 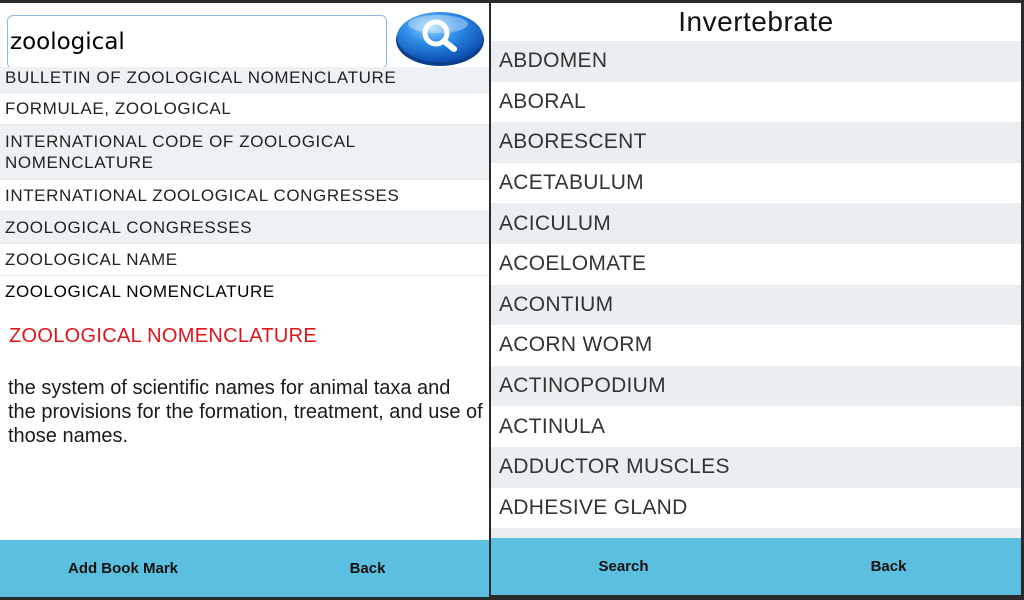 I want to click on result-row: FORMULAE, ZOOLOGICAL, so click(x=244, y=109).